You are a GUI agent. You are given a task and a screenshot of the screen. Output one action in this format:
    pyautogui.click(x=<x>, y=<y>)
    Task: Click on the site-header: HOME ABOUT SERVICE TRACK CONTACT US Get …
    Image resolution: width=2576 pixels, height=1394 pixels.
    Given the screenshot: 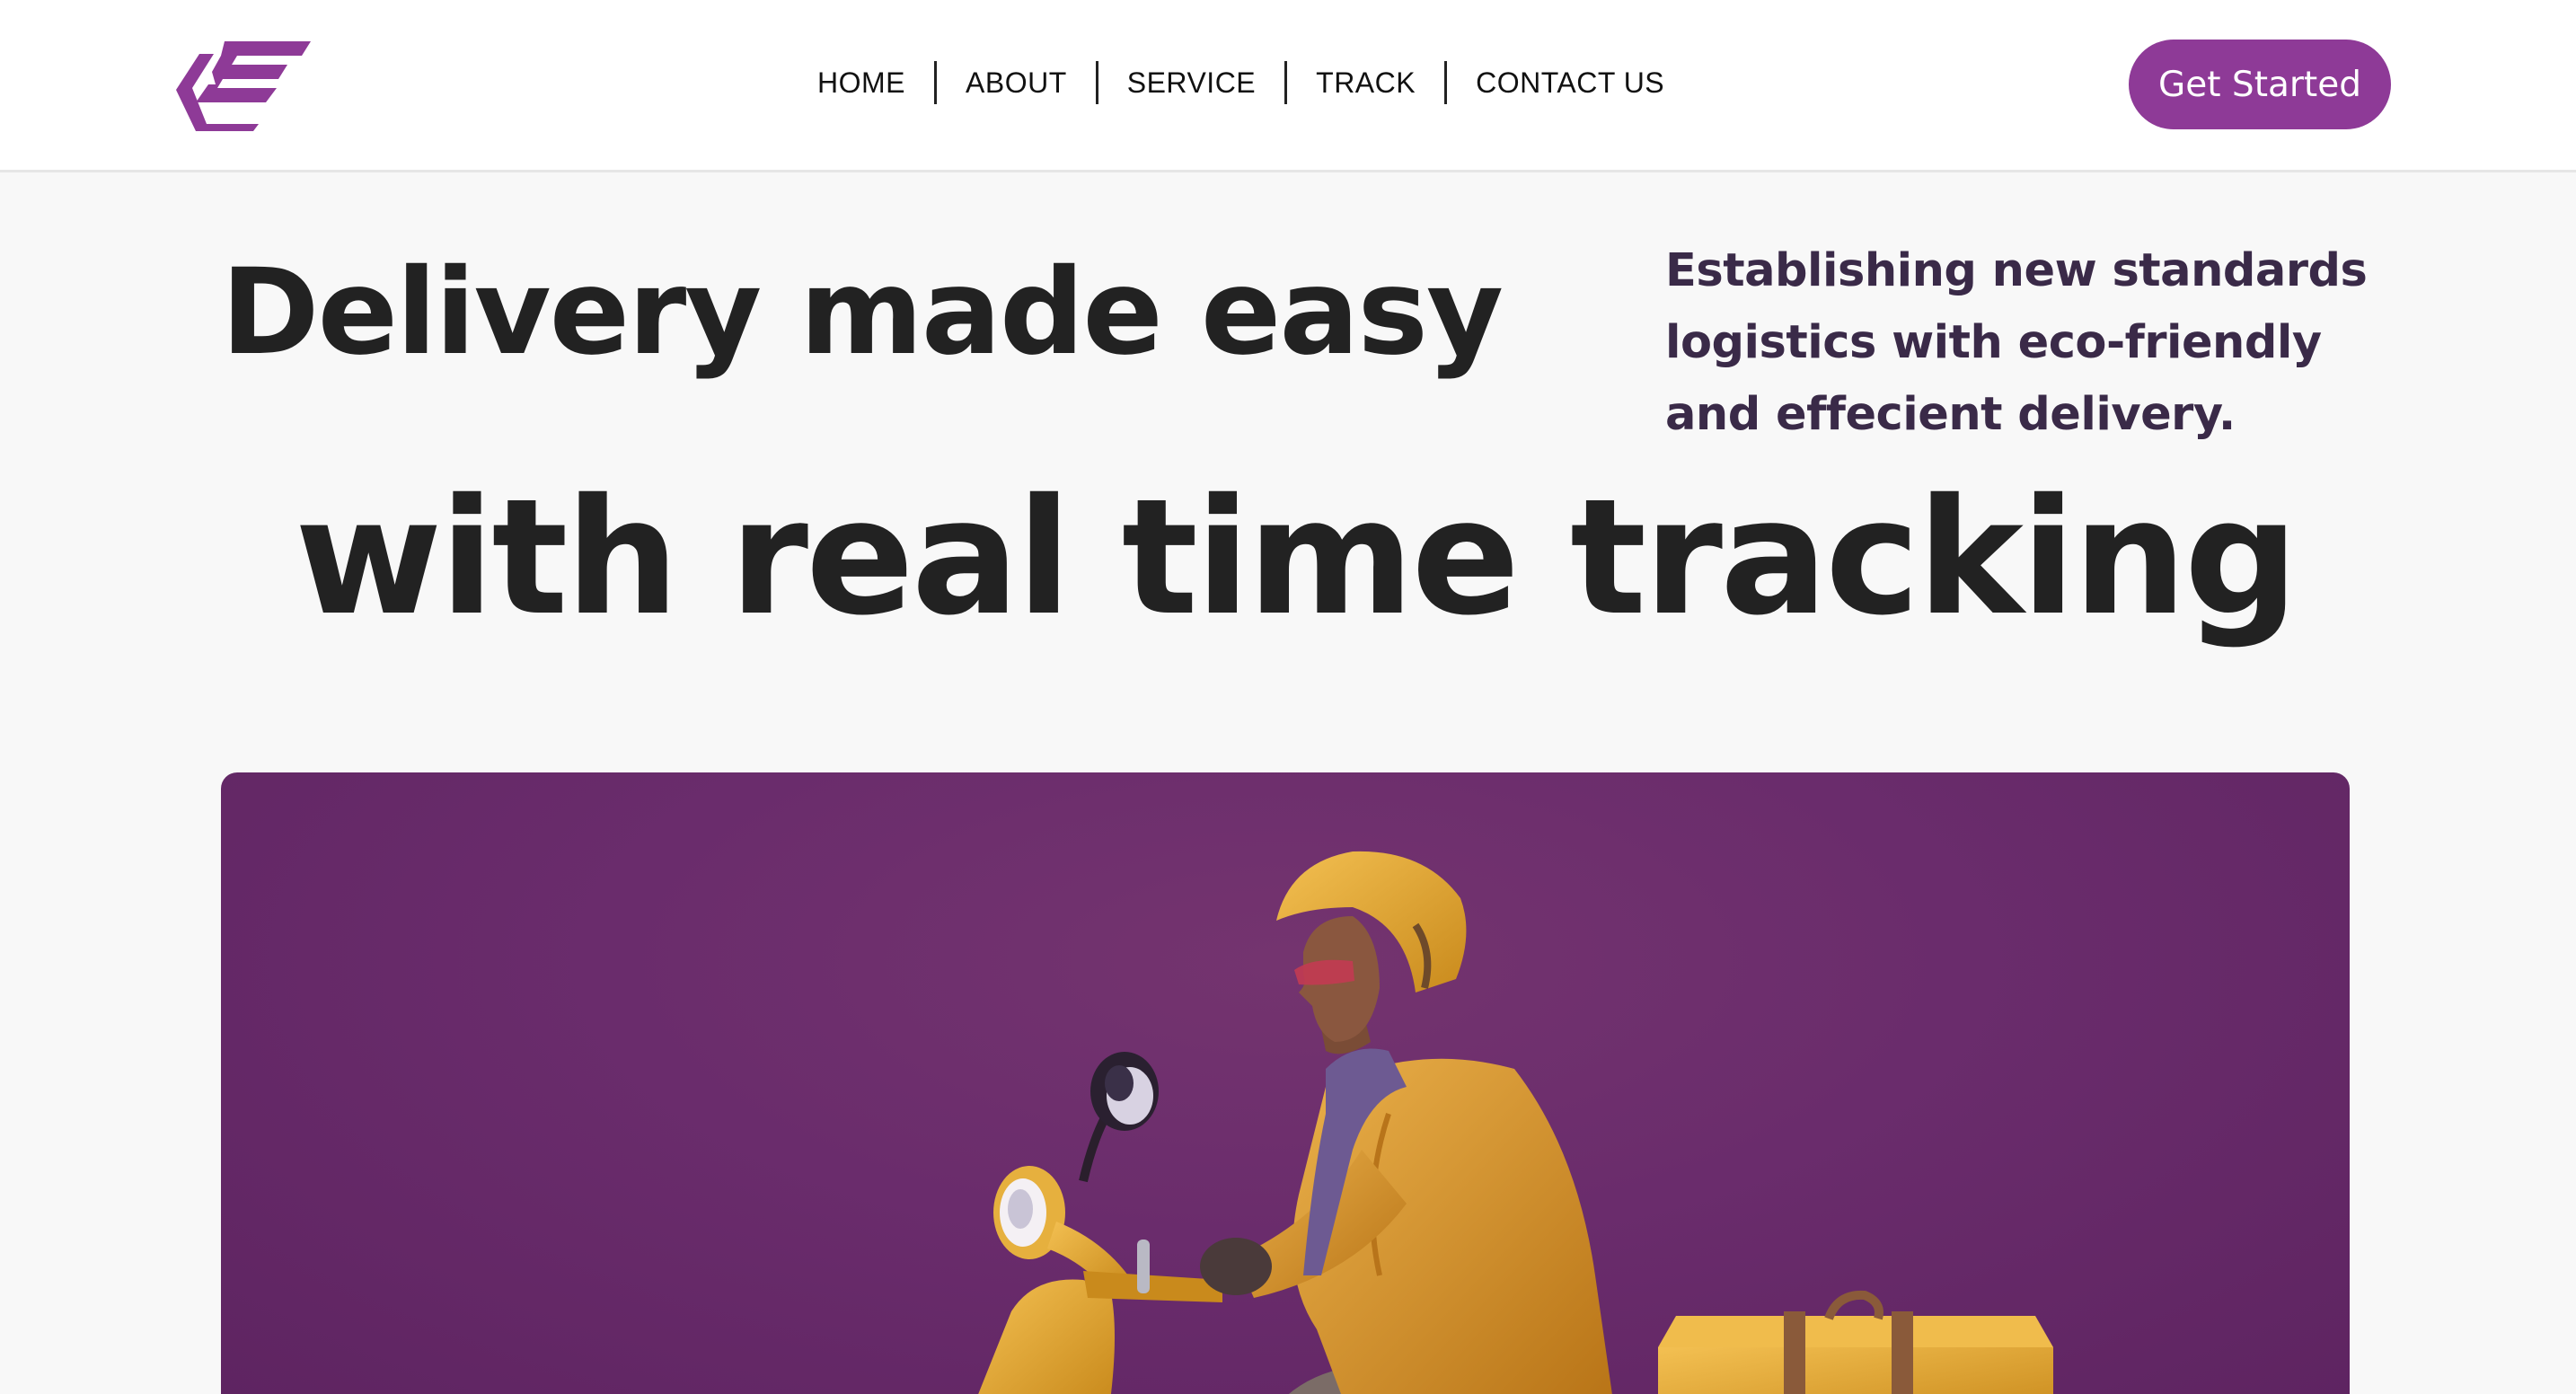 What is the action you would take?
    pyautogui.click(x=1288, y=86)
    